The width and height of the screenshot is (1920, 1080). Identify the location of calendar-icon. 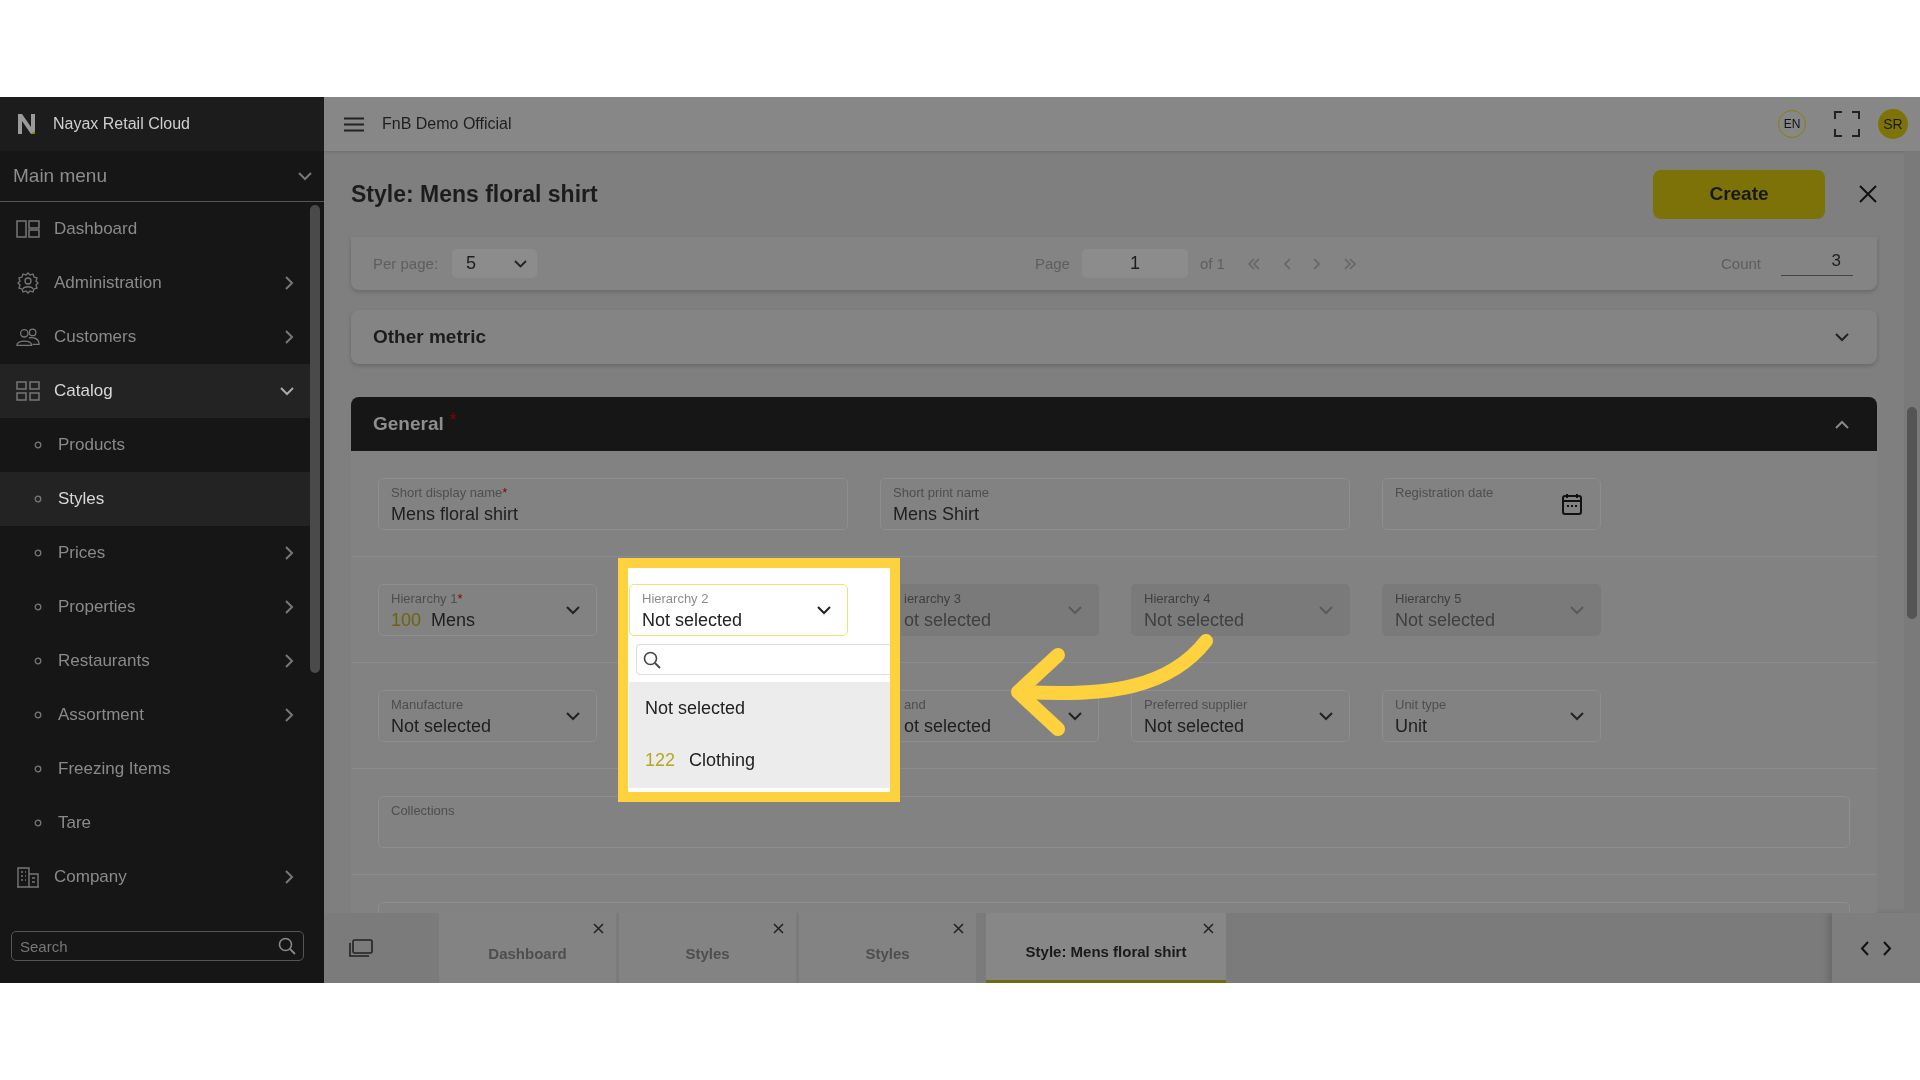
(1572, 504).